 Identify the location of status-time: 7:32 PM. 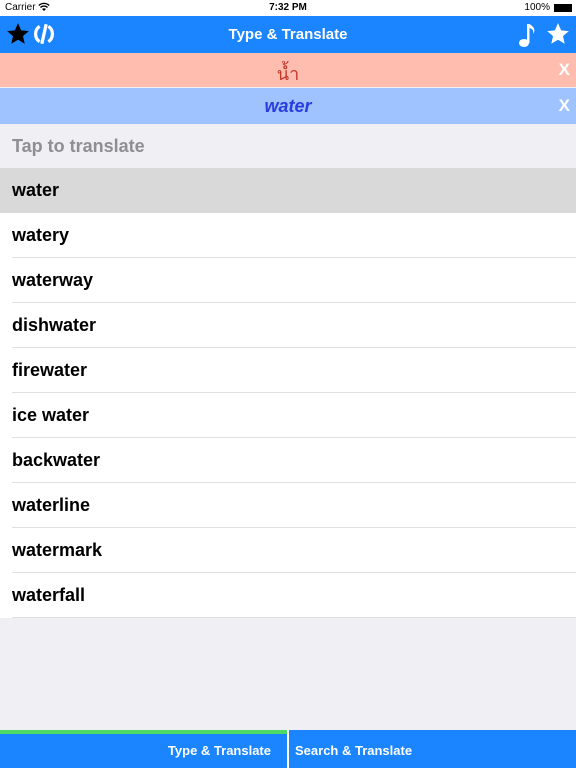
(288, 7).